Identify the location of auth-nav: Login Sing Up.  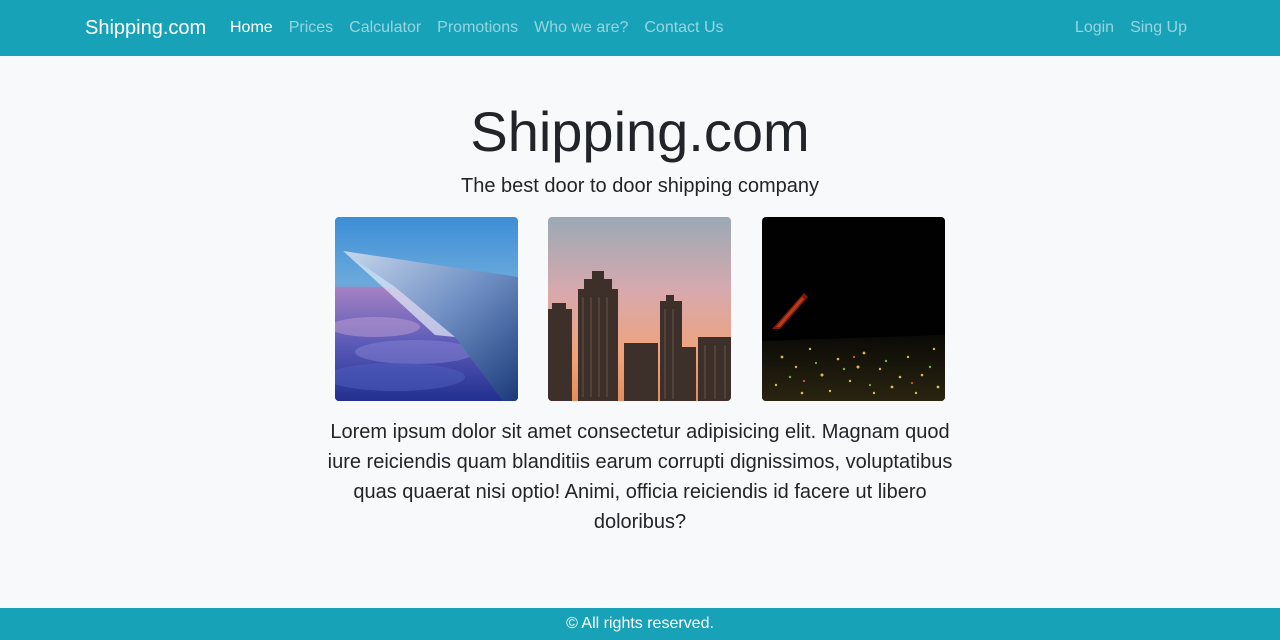
(1131, 28).